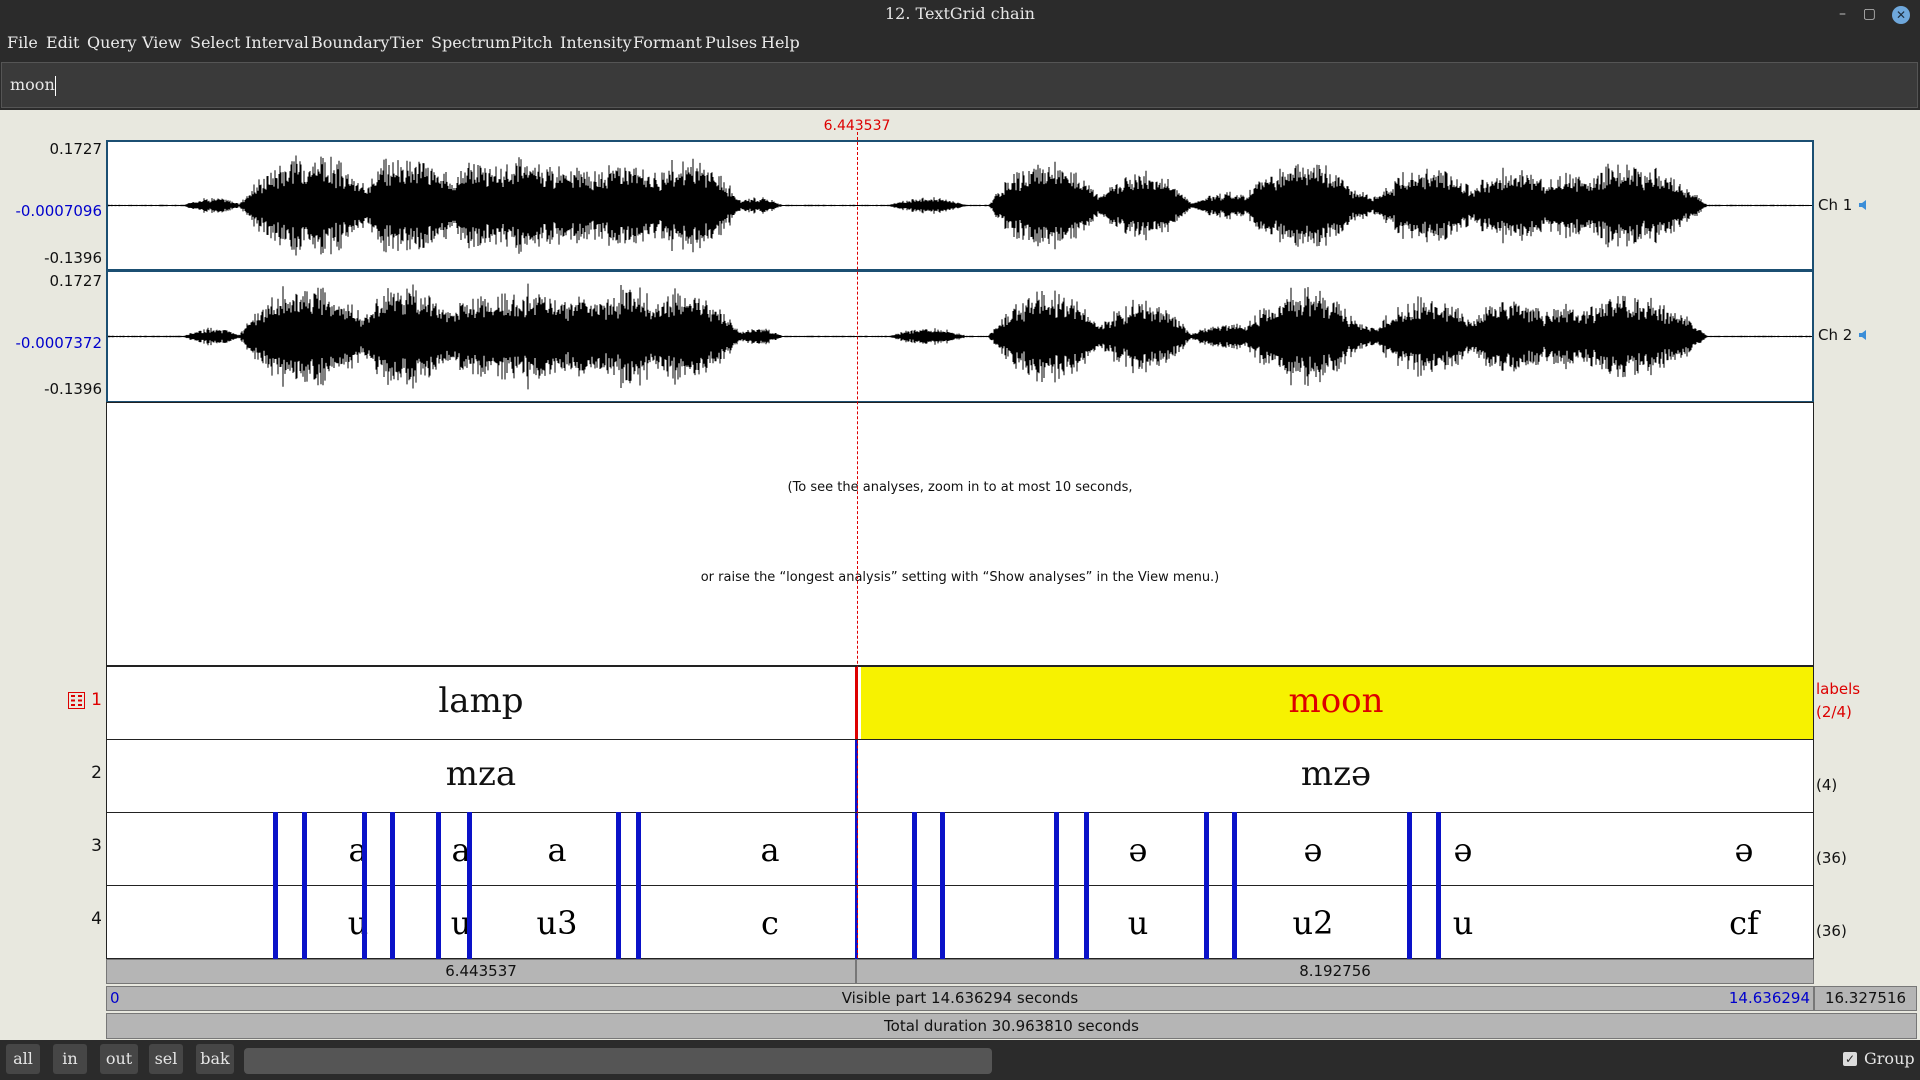 This screenshot has height=1080, width=1920. What do you see at coordinates (480, 701) in the screenshot?
I see `tier-1-interval-label: lamp` at bounding box center [480, 701].